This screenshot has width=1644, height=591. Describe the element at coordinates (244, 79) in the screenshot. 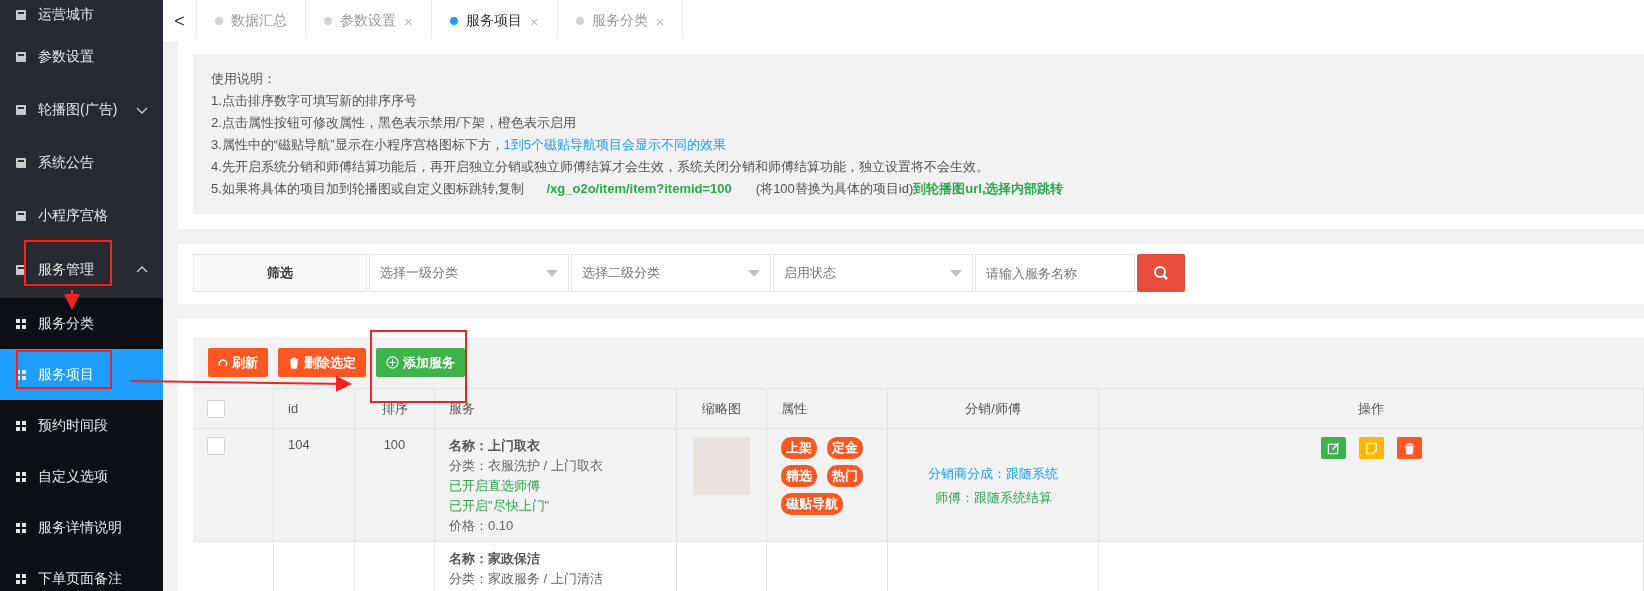

I see `instruction-text: 使用说明：` at that location.